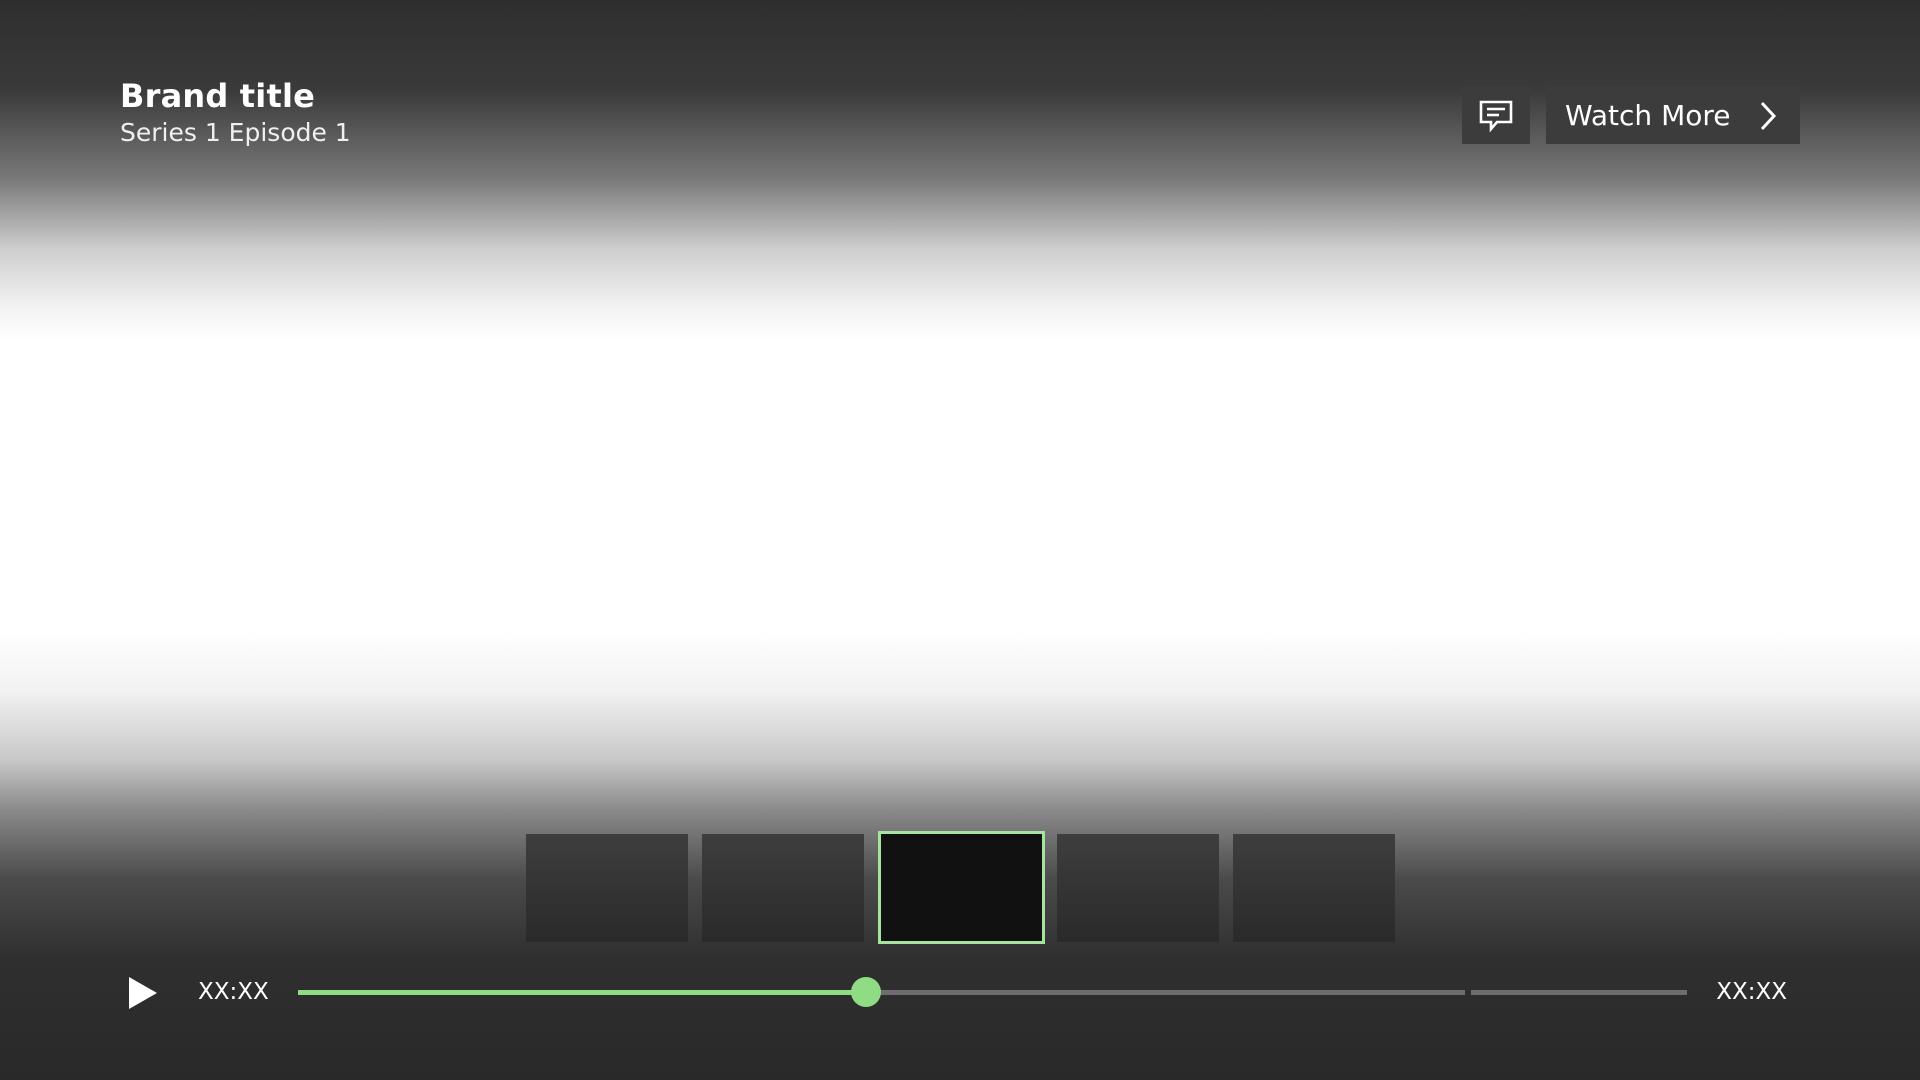 Image resolution: width=1920 pixels, height=1080 pixels. I want to click on play-icon, so click(143, 993).